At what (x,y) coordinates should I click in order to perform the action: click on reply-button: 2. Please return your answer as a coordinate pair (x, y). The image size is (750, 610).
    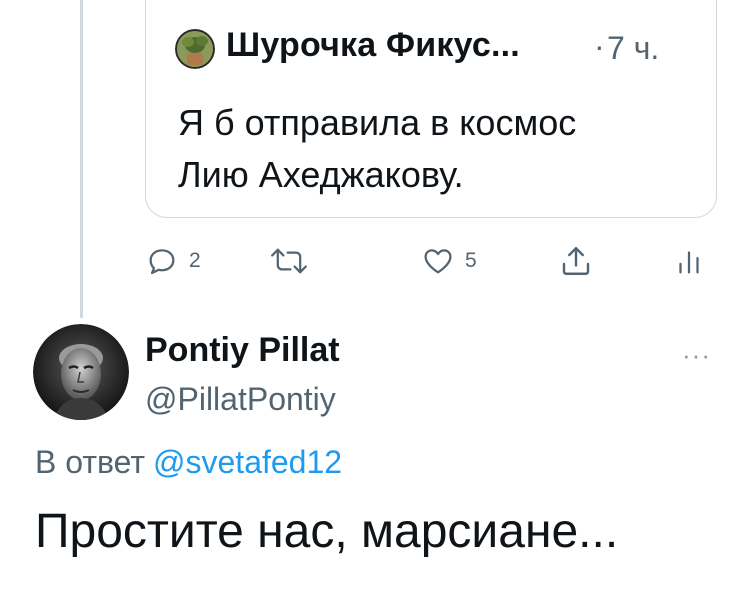
    Looking at the image, I should click on (173, 261).